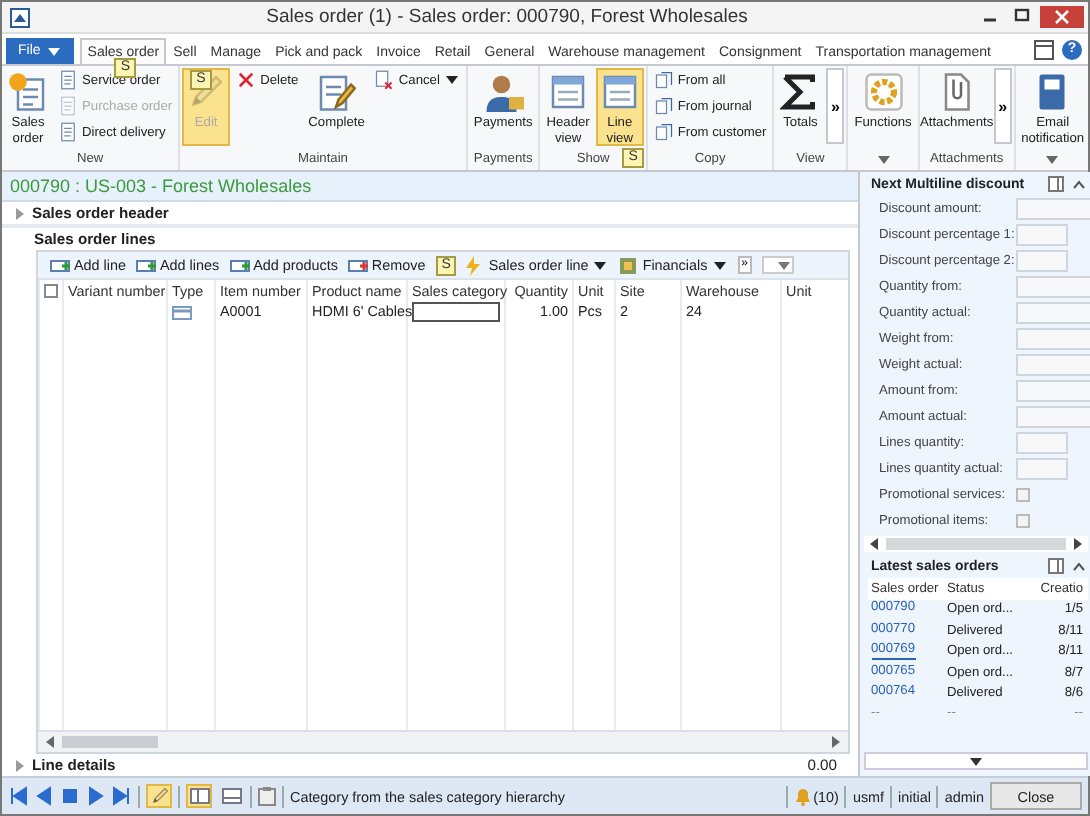  Describe the element at coordinates (145, 265) in the screenshot. I see `add-rows-icon` at that location.